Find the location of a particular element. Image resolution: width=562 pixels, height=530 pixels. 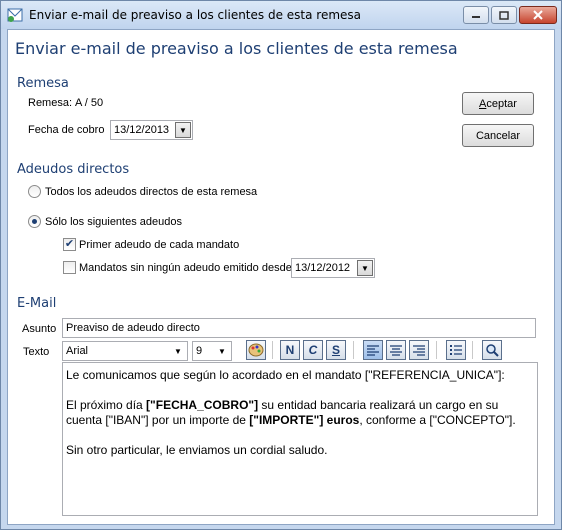

mandatos-fecha-value: 13/12/2012 is located at coordinates (322, 268).